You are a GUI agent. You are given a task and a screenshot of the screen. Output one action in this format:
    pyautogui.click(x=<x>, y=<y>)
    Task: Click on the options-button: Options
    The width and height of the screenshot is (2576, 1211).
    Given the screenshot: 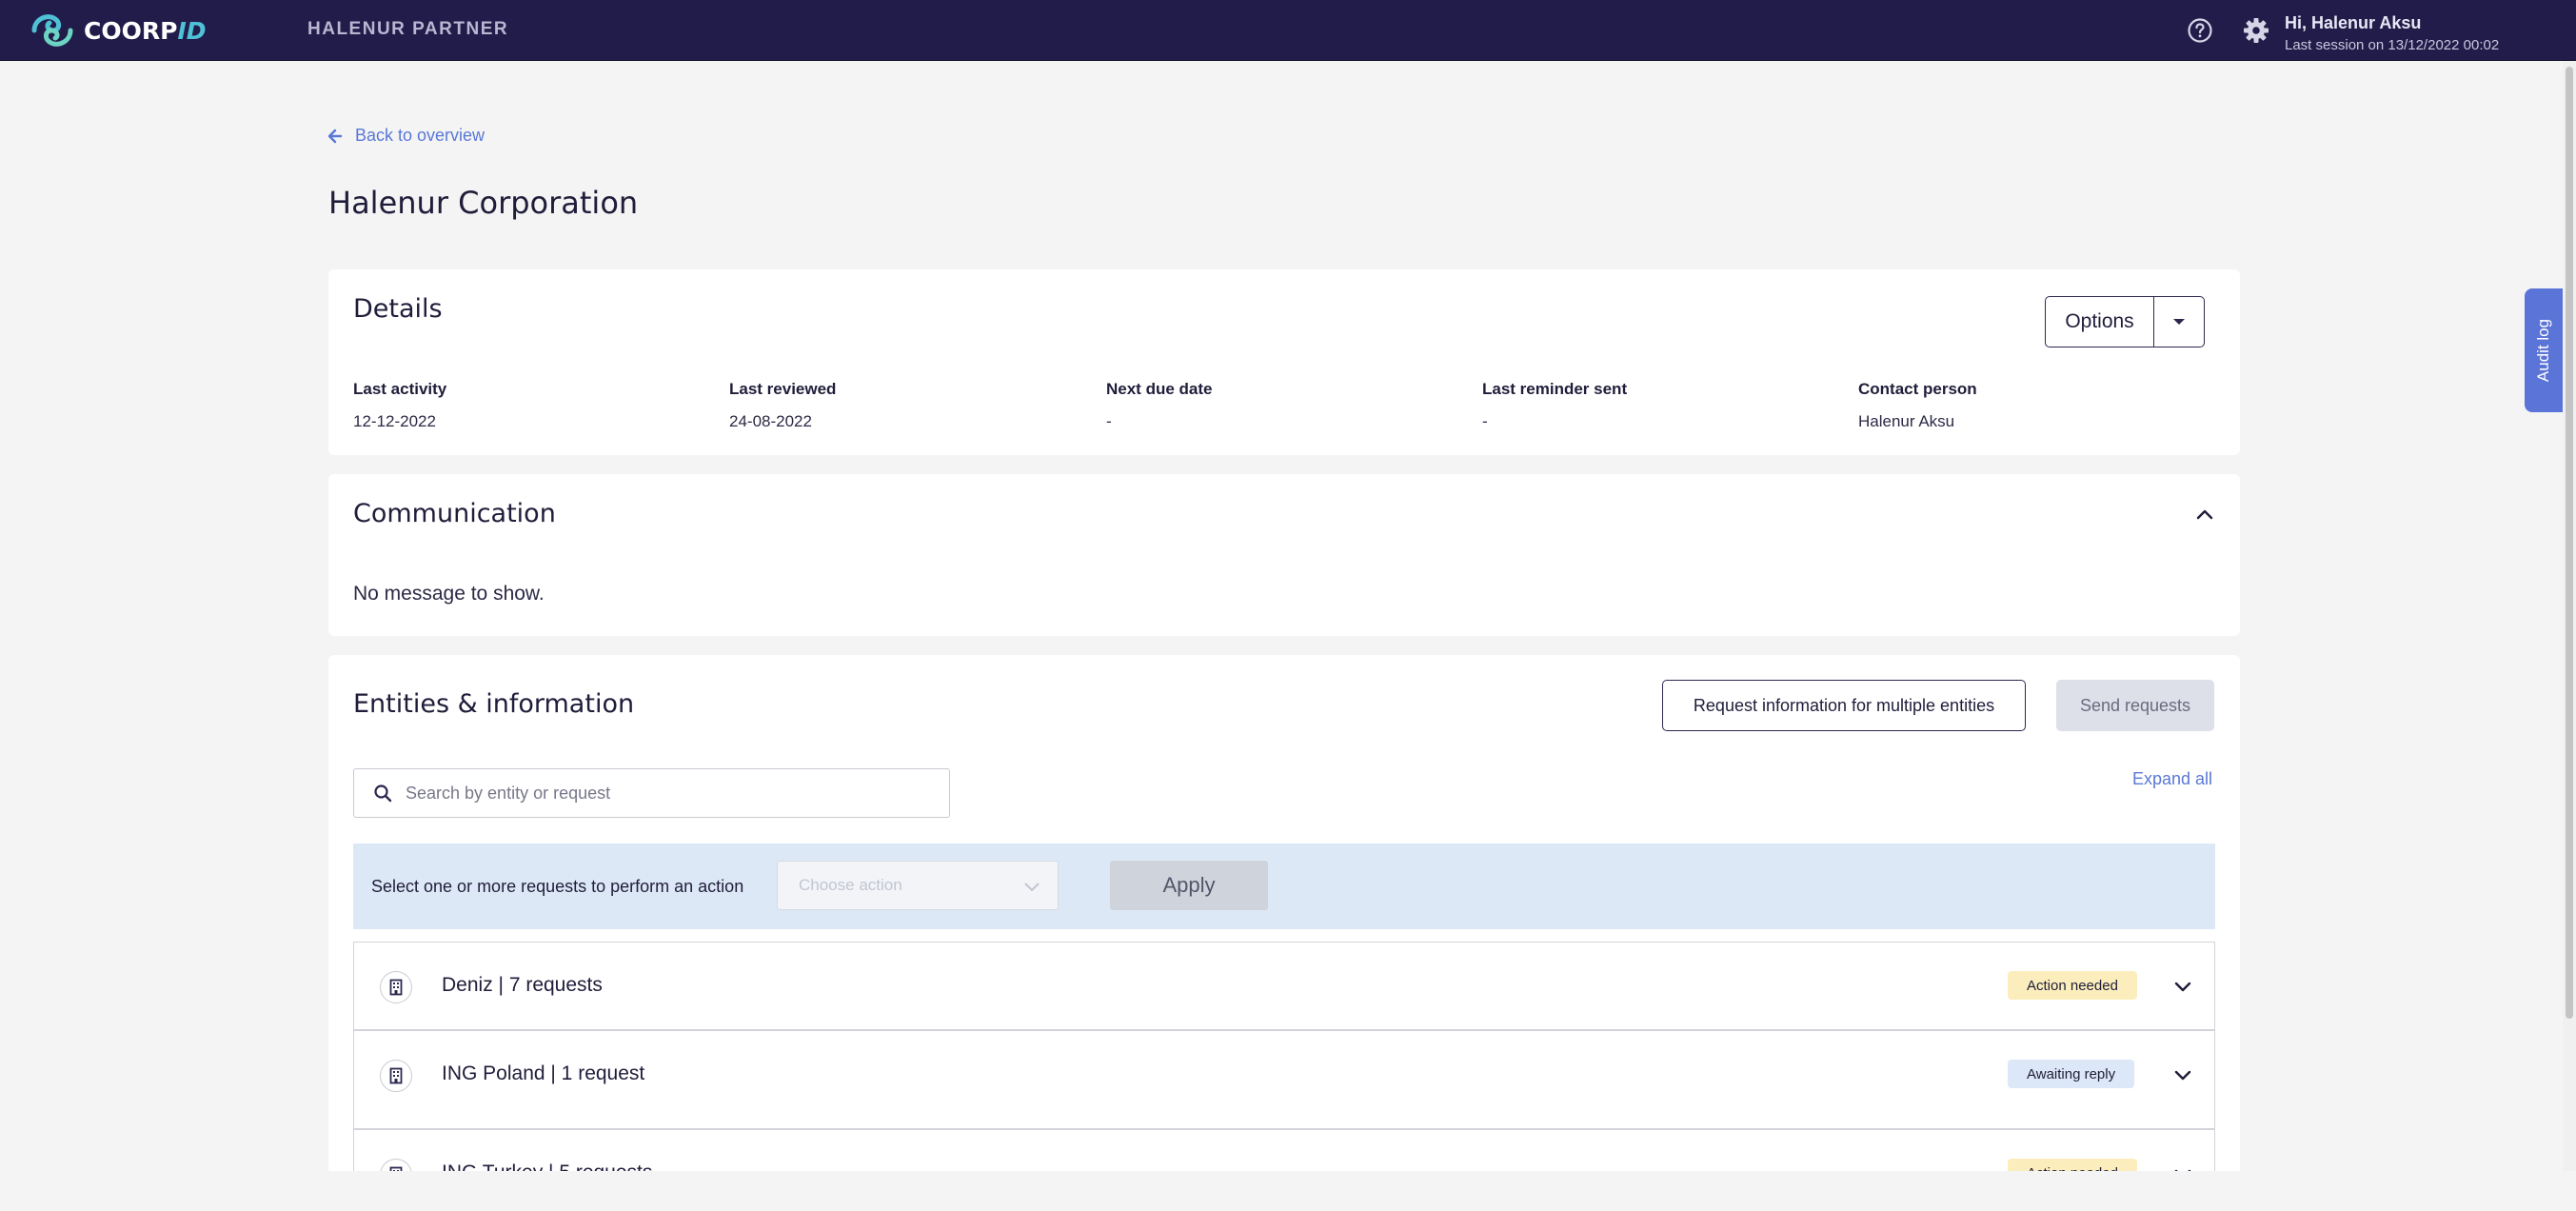 What is the action you would take?
    pyautogui.click(x=2125, y=321)
    